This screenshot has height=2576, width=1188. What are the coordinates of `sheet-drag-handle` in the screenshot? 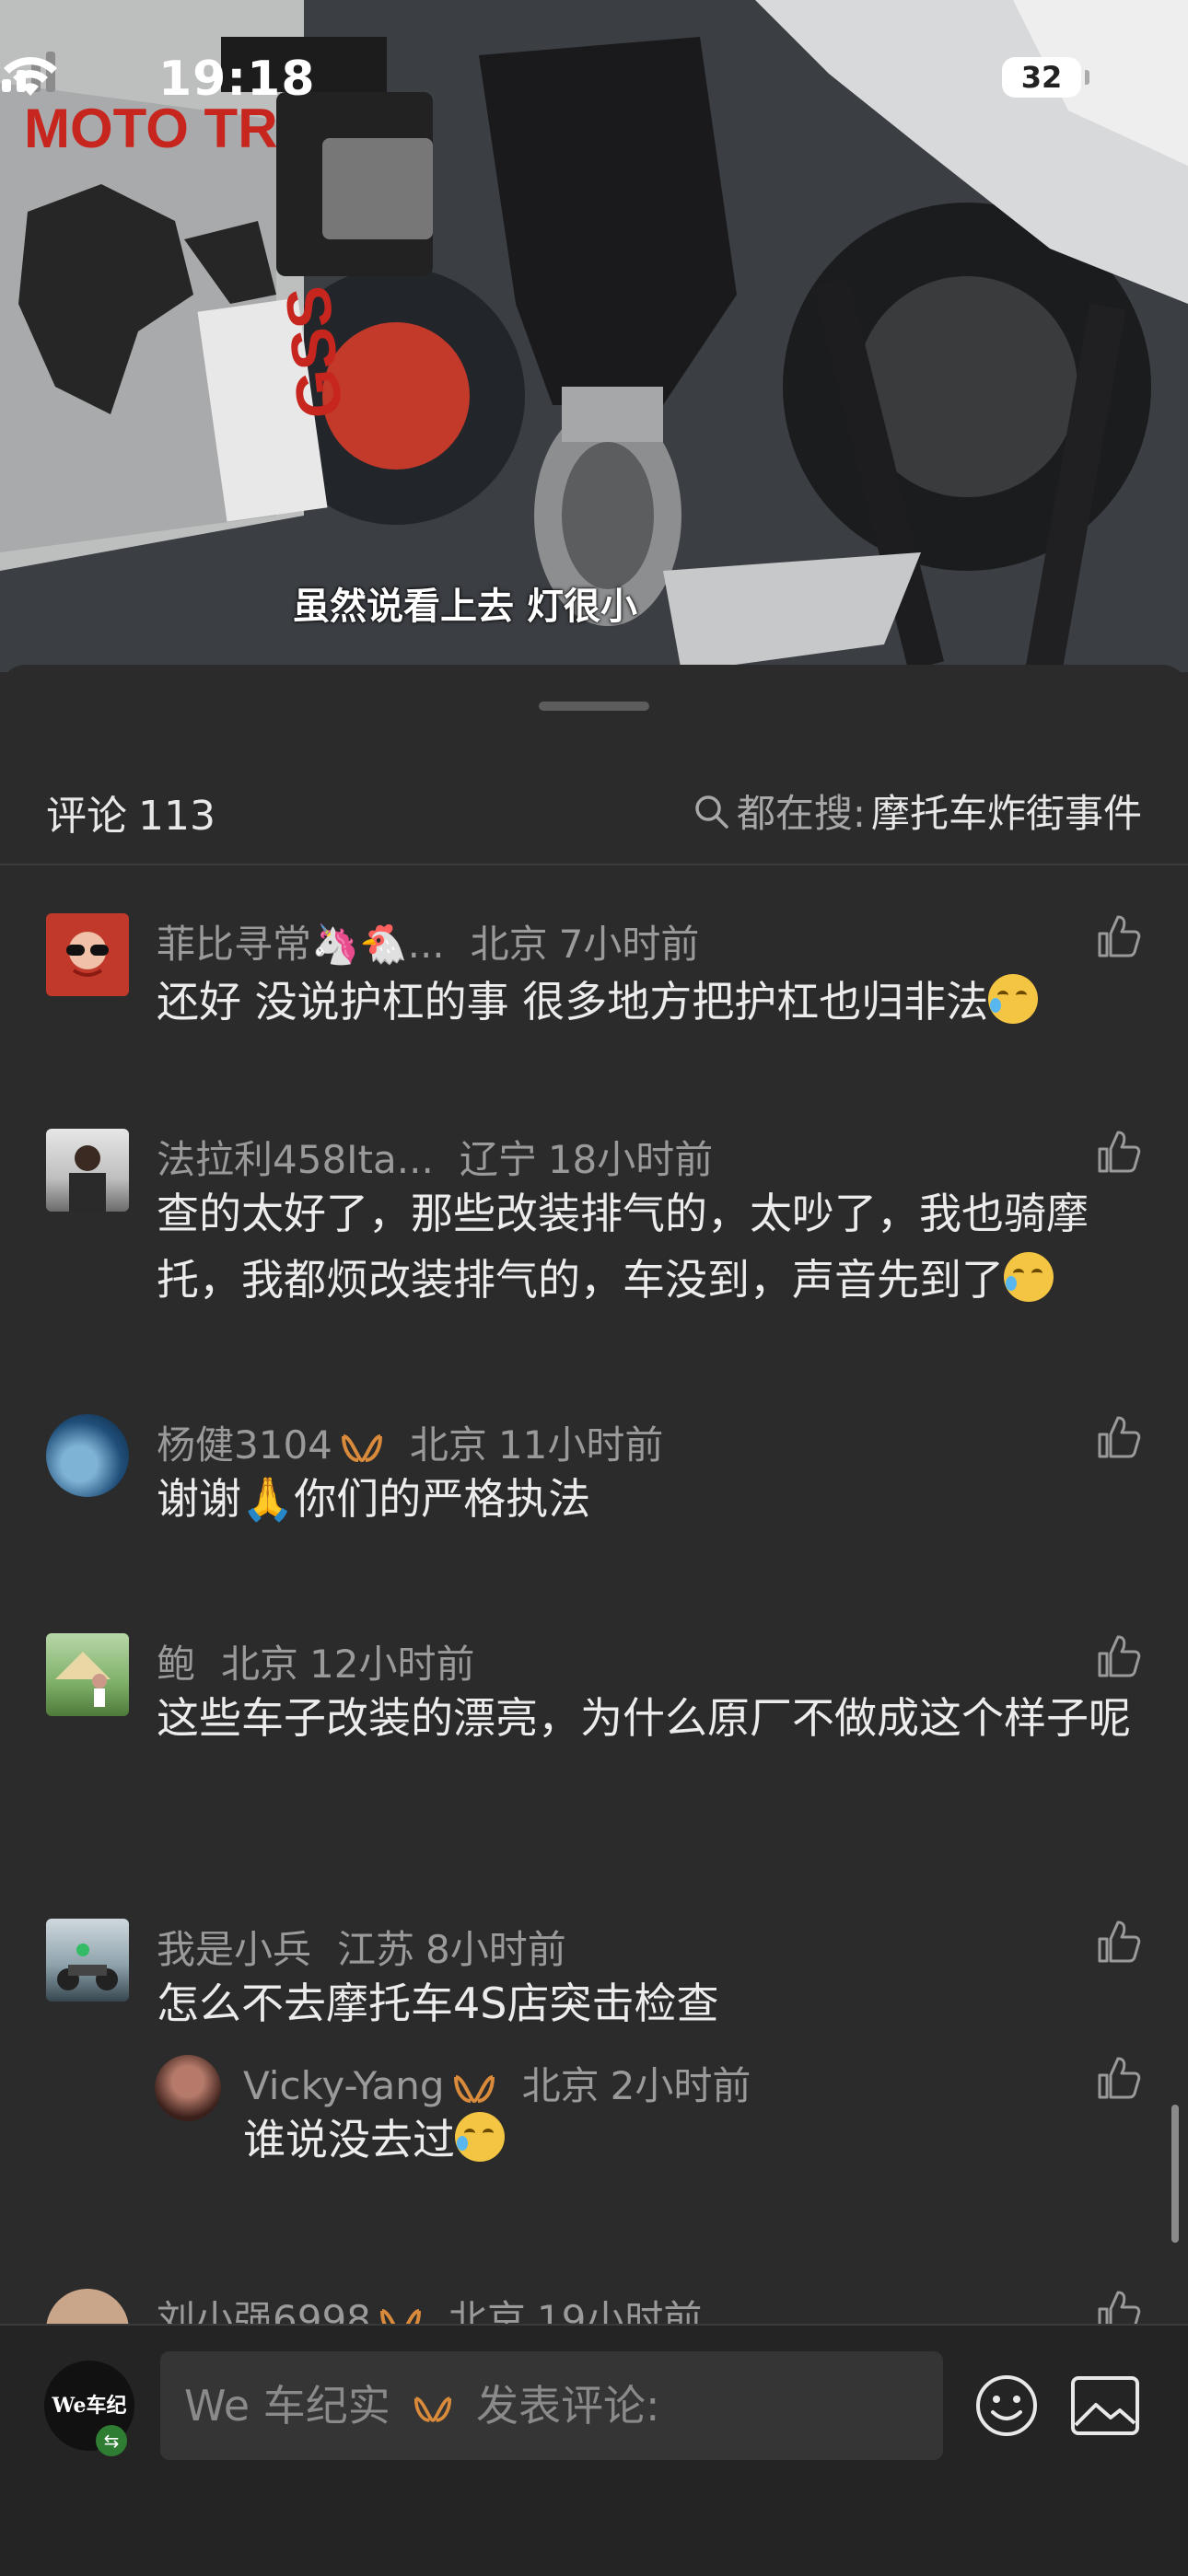 It's located at (594, 706).